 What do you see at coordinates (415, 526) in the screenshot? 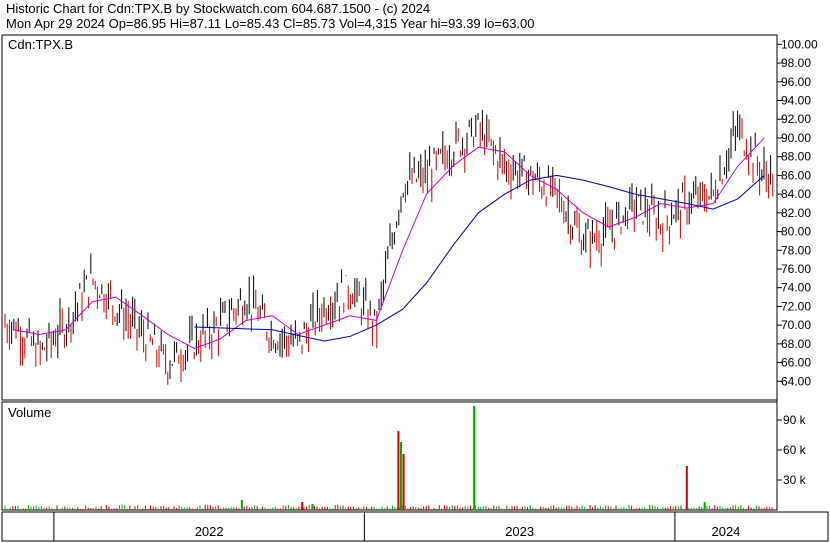
I see `x-axis-strip` at bounding box center [415, 526].